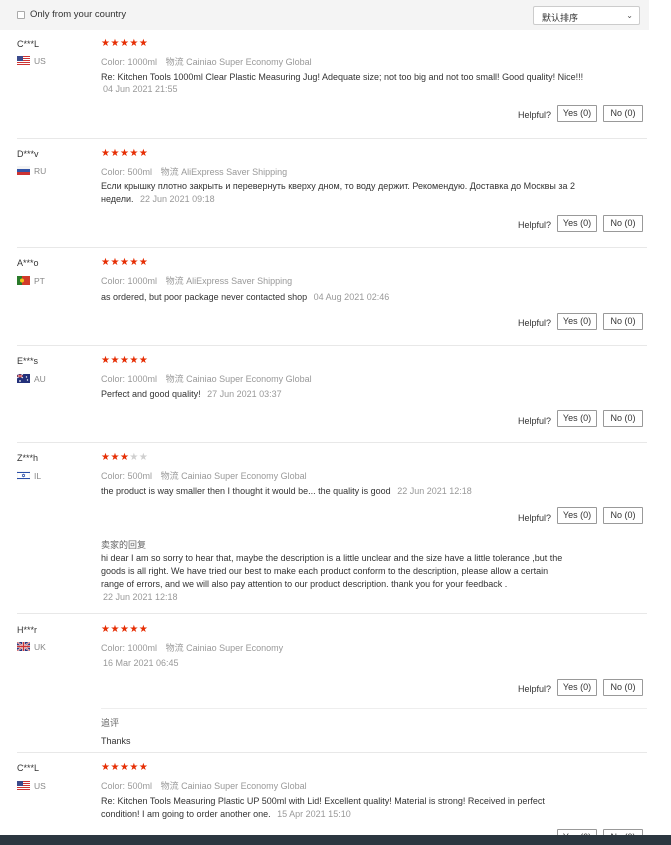 This screenshot has width=671, height=845. Describe the element at coordinates (124, 545) in the screenshot. I see `seller-reply-heading: 卖家的回复` at that location.